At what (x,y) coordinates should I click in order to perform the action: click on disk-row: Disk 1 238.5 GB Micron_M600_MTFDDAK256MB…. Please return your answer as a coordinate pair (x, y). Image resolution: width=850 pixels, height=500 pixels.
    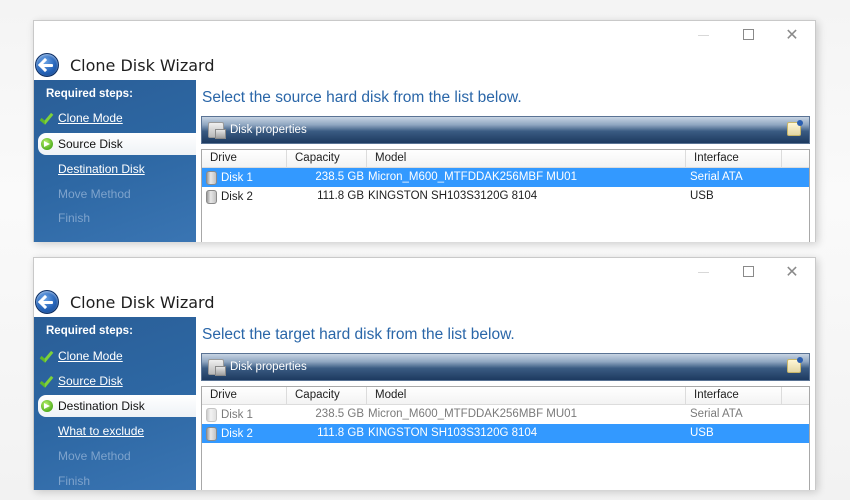
    Looking at the image, I should click on (505, 177).